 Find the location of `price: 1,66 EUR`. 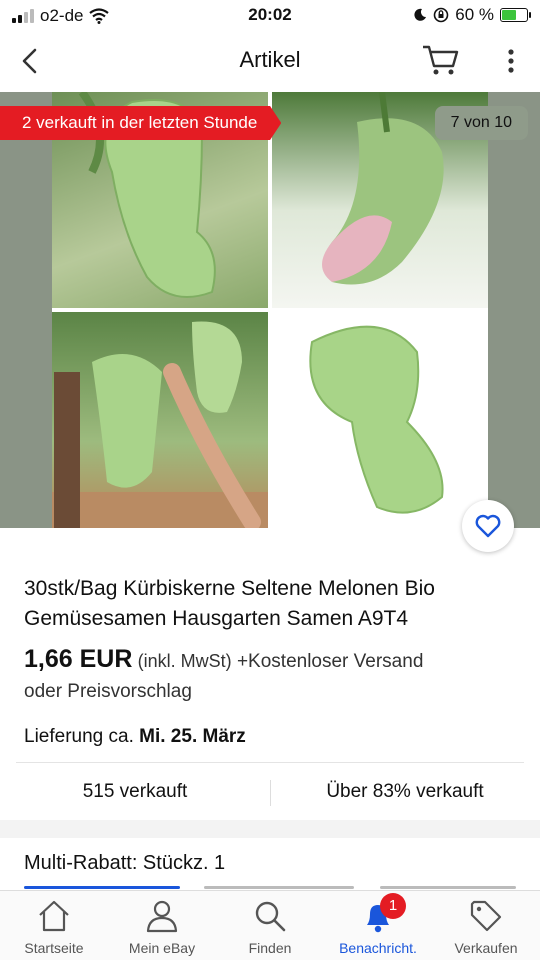

price: 1,66 EUR is located at coordinates (78, 659).